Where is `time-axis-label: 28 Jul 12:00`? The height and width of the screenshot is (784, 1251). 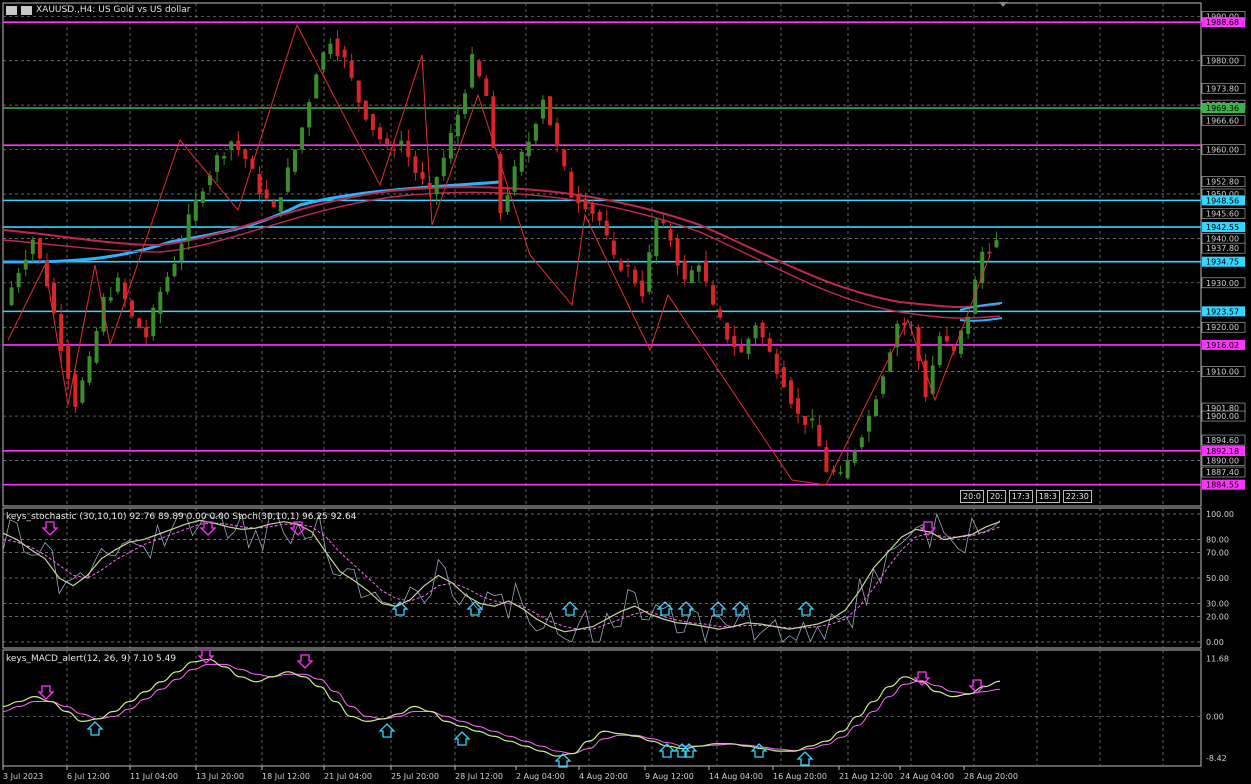
time-axis-label: 28 Jul 12:00 is located at coordinates (479, 776).